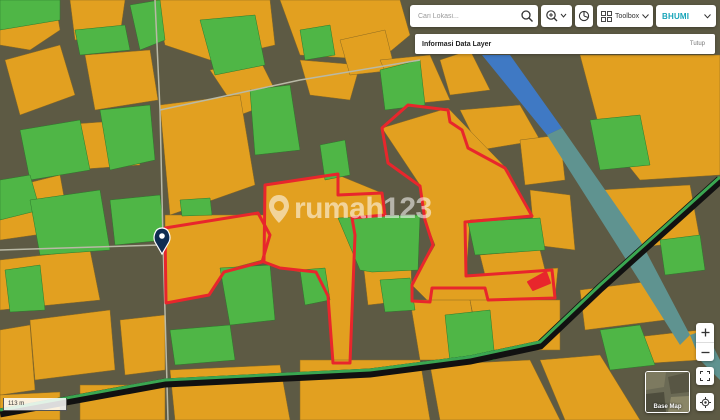 The width and height of the screenshot is (720, 420). I want to click on zoom-out-button, so click(705, 351).